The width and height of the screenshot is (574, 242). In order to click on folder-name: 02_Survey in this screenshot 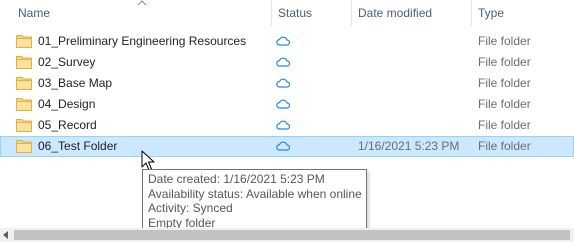, I will do `click(67, 62)`.